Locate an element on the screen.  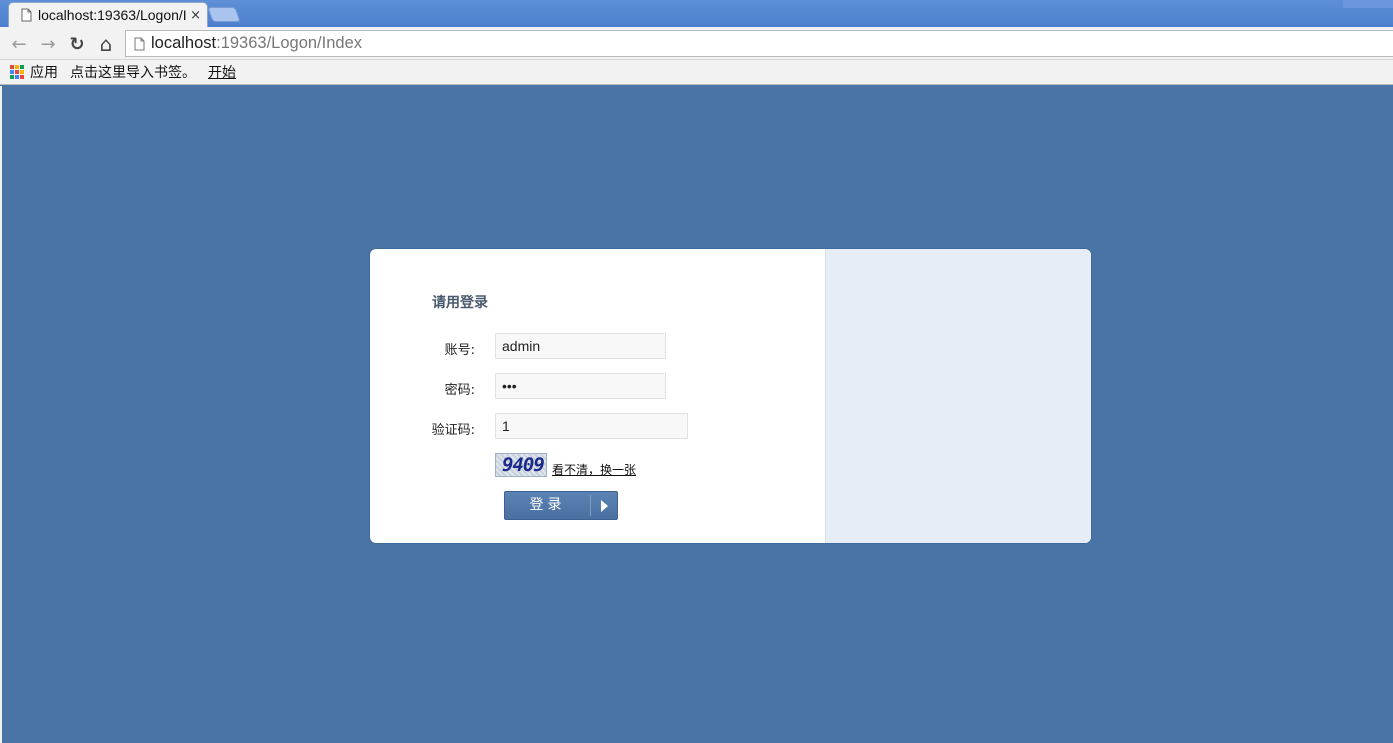
url-host: localhost is located at coordinates (184, 43).